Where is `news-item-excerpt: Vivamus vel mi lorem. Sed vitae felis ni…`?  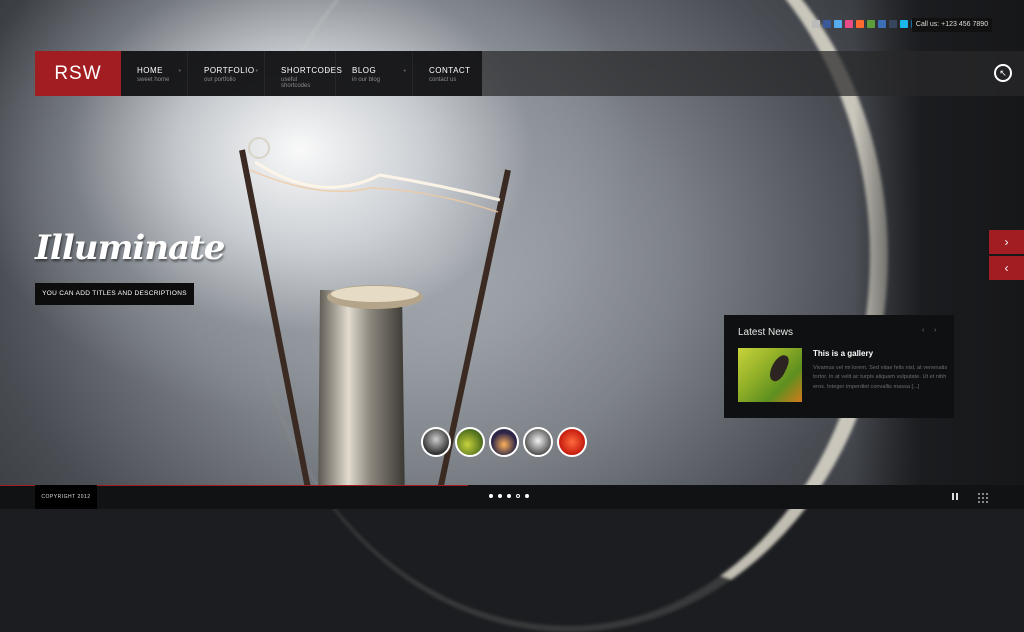 news-item-excerpt: Vivamus vel mi lorem. Sed vitae felis ni… is located at coordinates (880, 377).